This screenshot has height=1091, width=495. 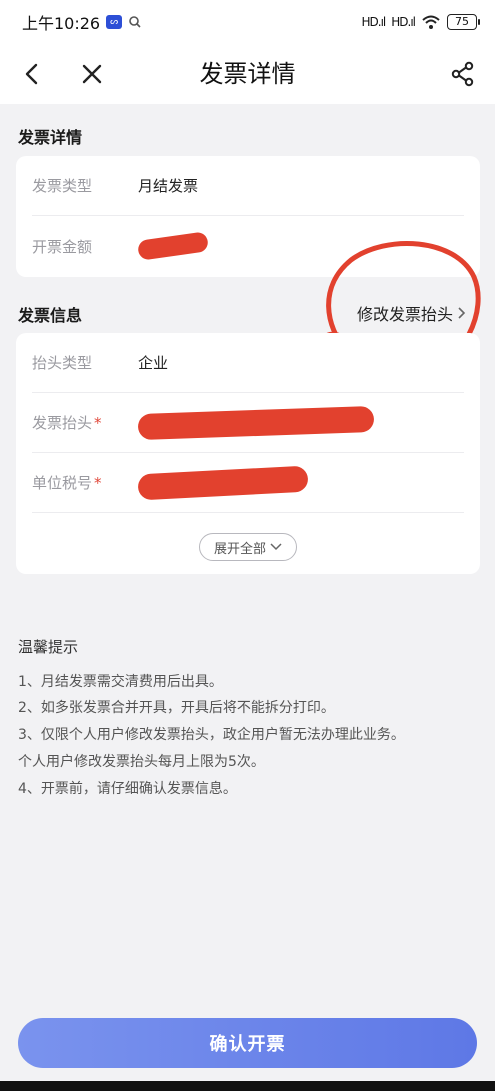 I want to click on signal-icon: HD.ıl, so click(x=374, y=22).